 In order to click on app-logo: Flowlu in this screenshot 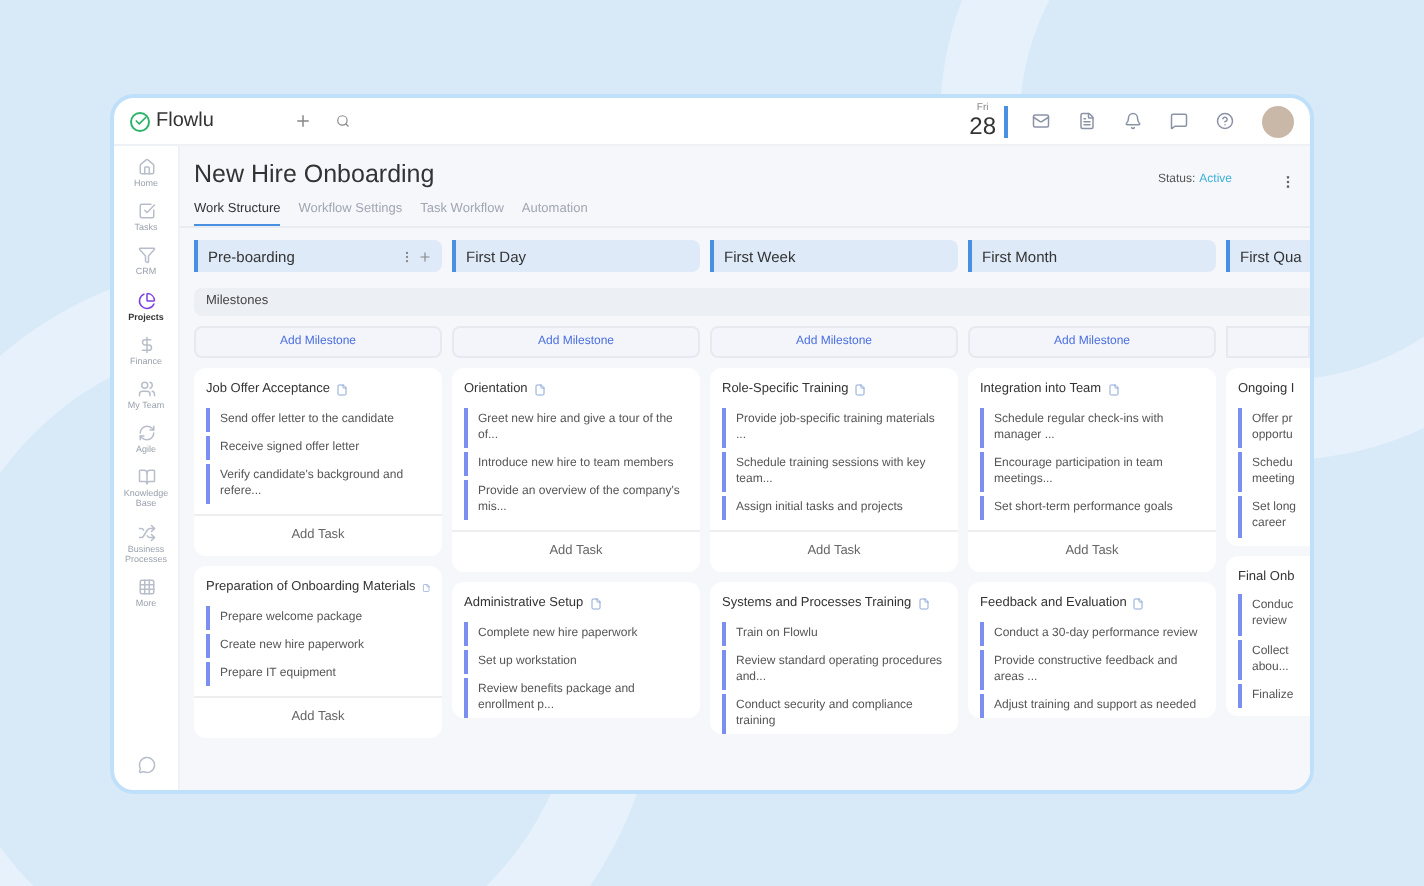, I will do `click(185, 122)`.